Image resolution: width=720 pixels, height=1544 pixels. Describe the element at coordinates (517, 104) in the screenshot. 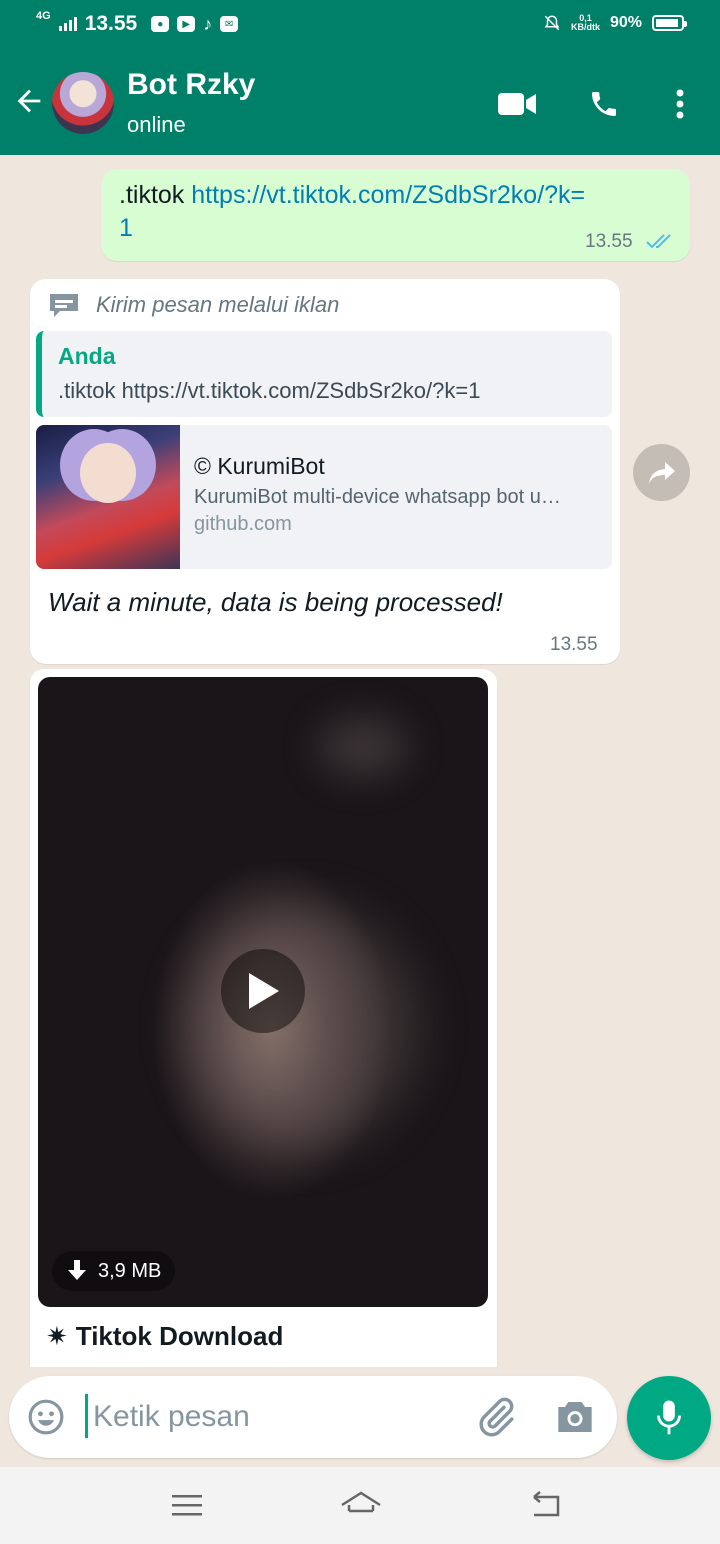

I see `video-call-icon` at that location.